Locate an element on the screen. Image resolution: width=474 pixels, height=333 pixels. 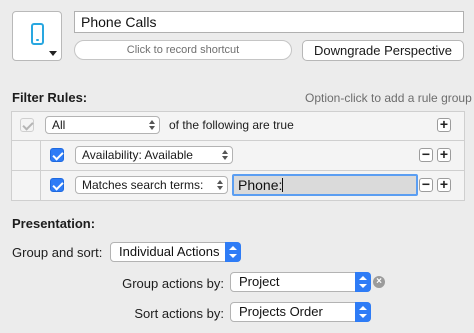
perspective-icon-well is located at coordinates (37, 36).